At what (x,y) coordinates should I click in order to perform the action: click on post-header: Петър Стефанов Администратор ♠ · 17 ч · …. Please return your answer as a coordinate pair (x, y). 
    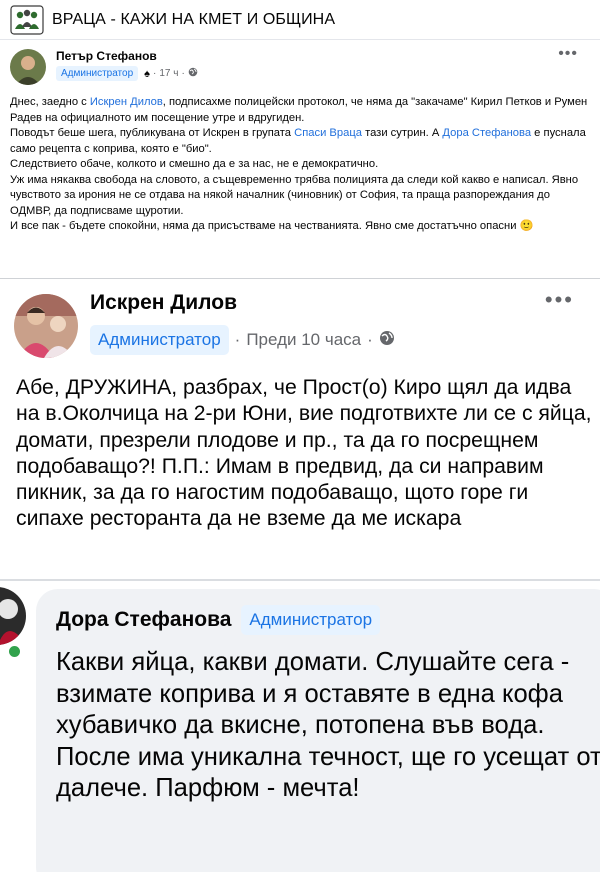
    Looking at the image, I should click on (300, 64).